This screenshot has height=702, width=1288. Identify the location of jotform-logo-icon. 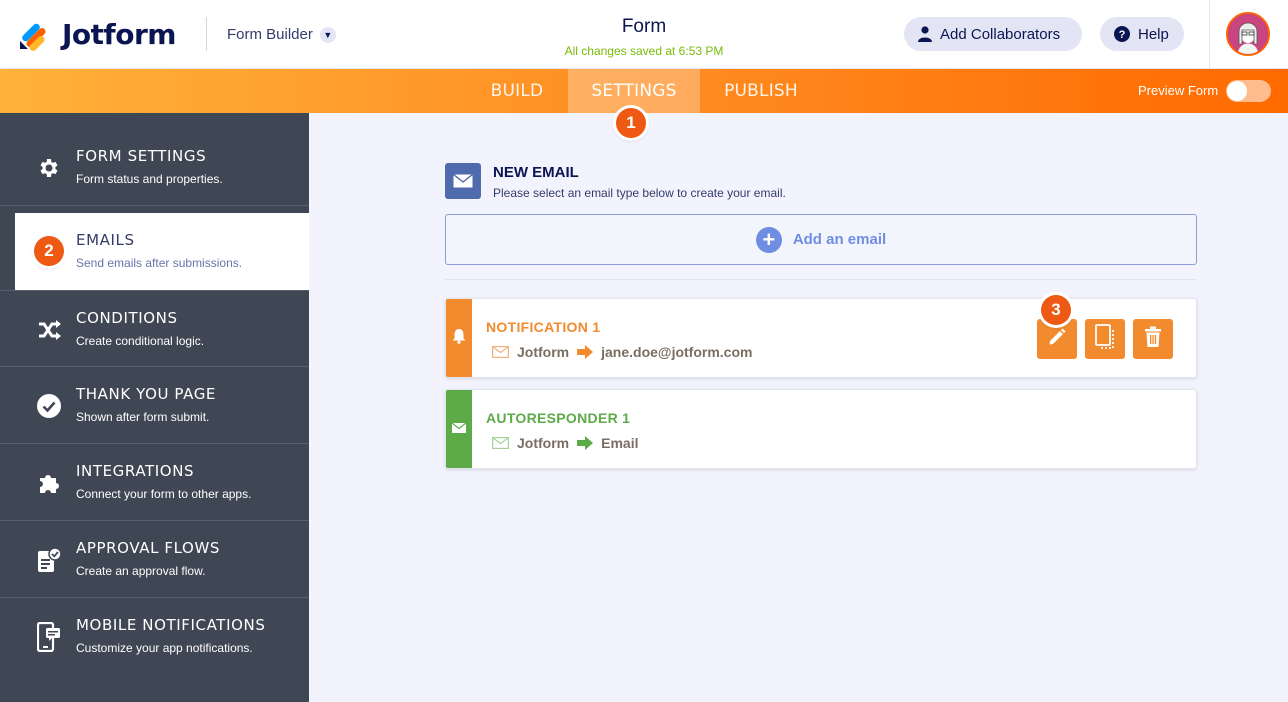
(34, 35).